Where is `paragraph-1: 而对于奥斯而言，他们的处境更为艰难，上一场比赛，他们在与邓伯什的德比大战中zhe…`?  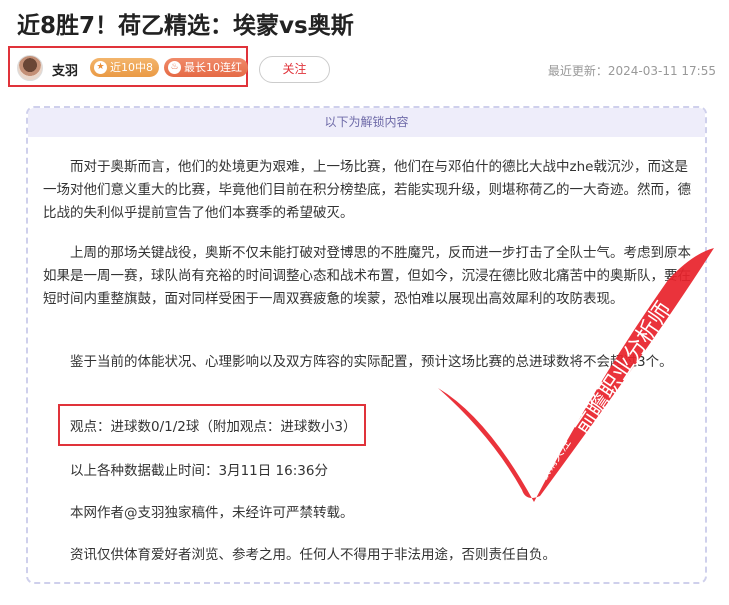
paragraph-1: 而对于奥斯而言，他们的处境更为艰难，上一场比赛，他们在与邓伯什的德比大战中zhe… is located at coordinates (367, 190).